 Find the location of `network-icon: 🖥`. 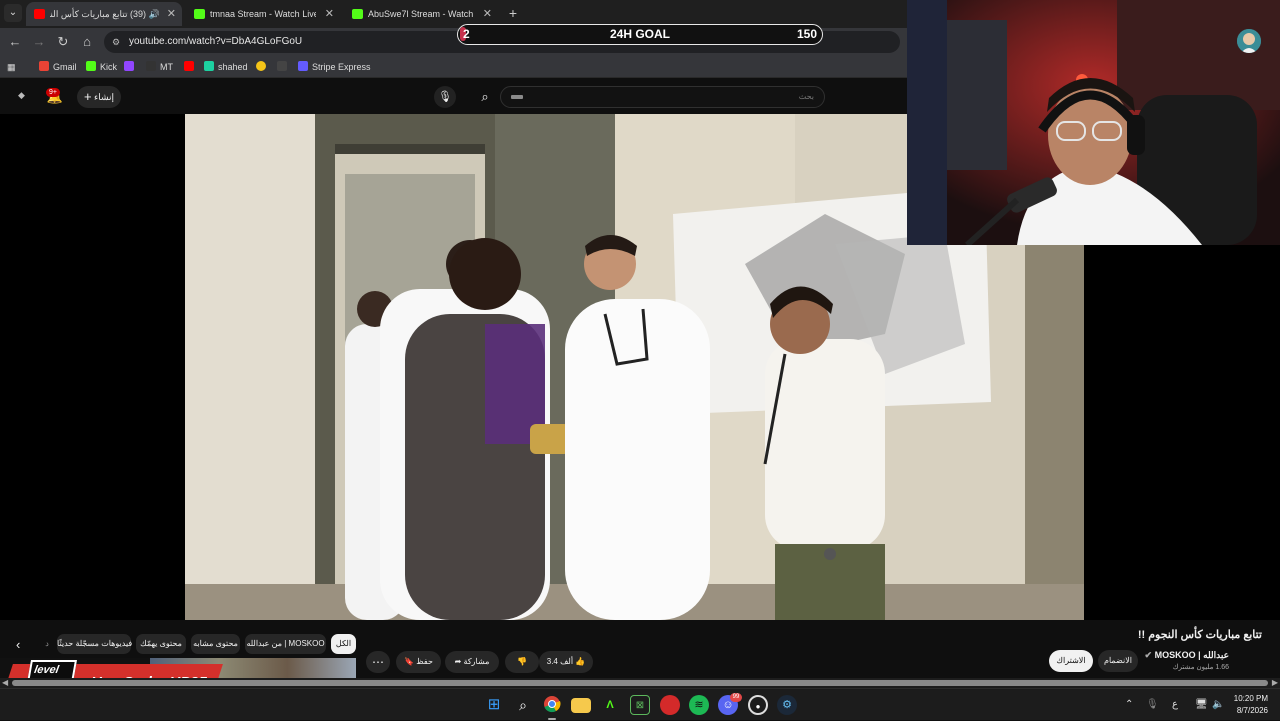

network-icon: 🖥 is located at coordinates (1201, 705).